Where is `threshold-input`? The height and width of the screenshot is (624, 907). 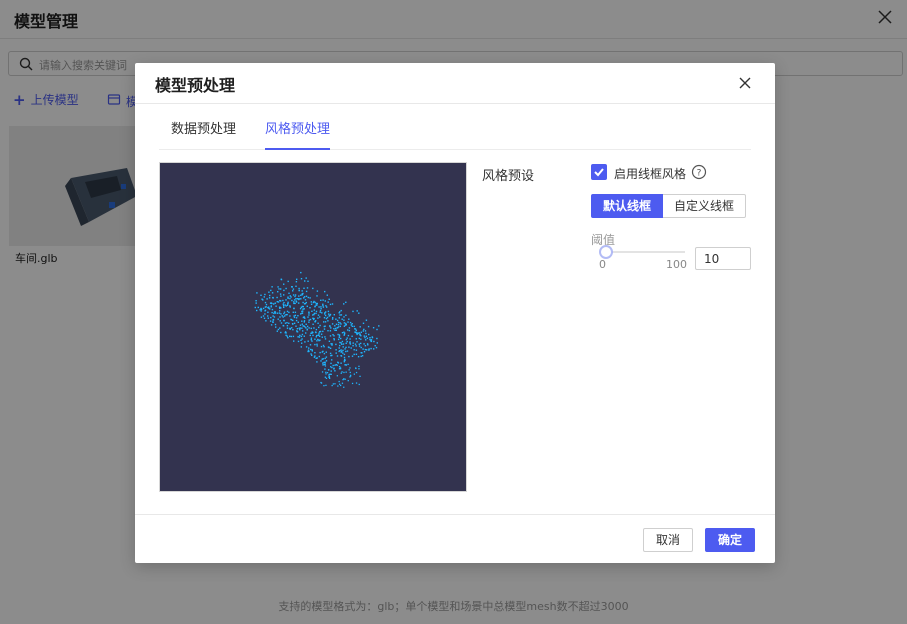
threshold-input is located at coordinates (723, 258).